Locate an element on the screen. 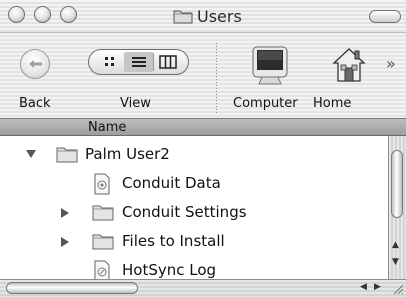 This screenshot has height=297, width=406. name-column-header: Name is located at coordinates (107, 127).